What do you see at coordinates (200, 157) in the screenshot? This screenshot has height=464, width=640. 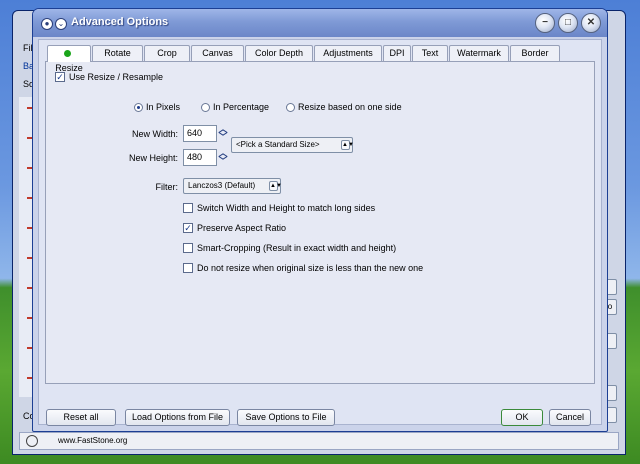 I see `new-height-input: 480` at bounding box center [200, 157].